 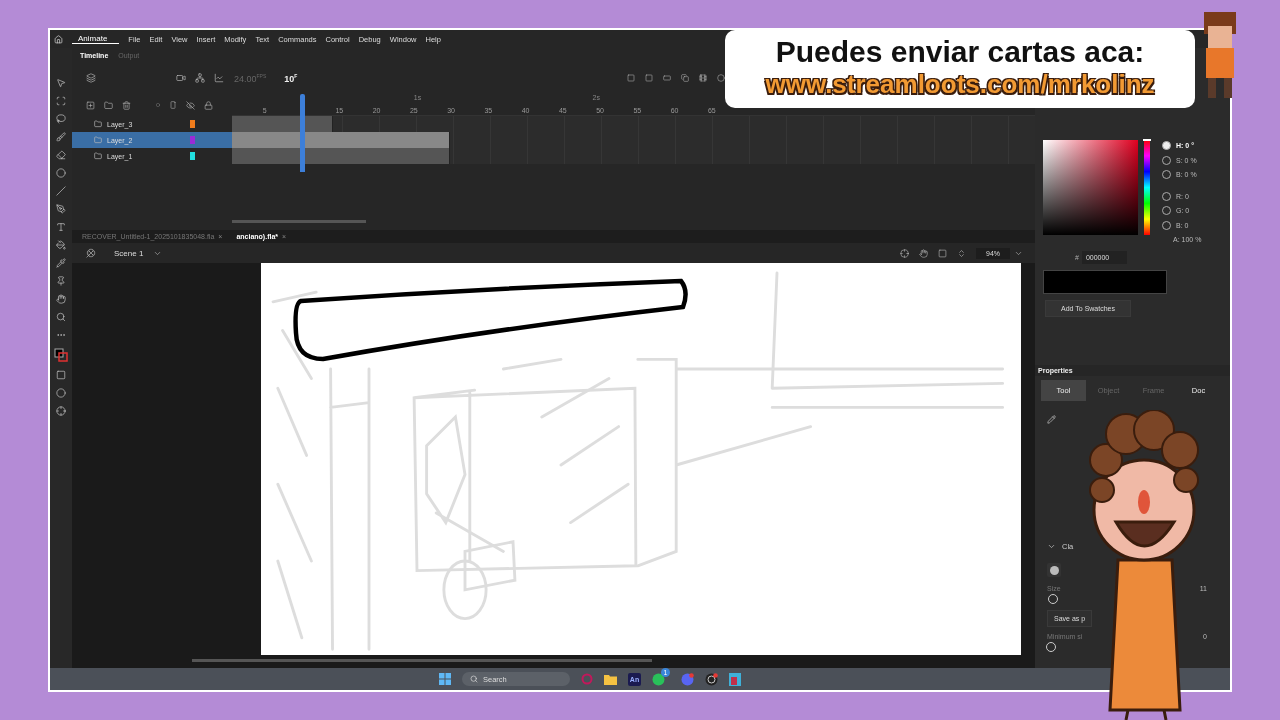 What do you see at coordinates (961, 253) in the screenshot?
I see `stepper-icon` at bounding box center [961, 253].